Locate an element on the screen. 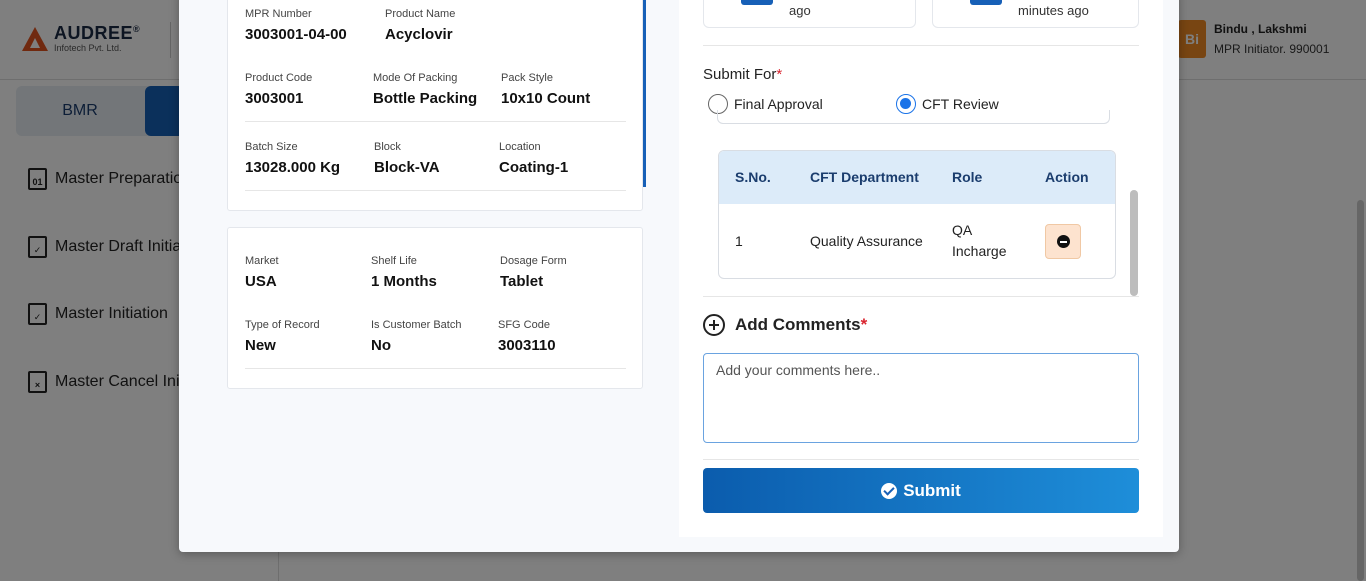 The image size is (1366, 581). field-mode-of-packing: Mode Of Packing Bottle Packing is located at coordinates (425, 89).